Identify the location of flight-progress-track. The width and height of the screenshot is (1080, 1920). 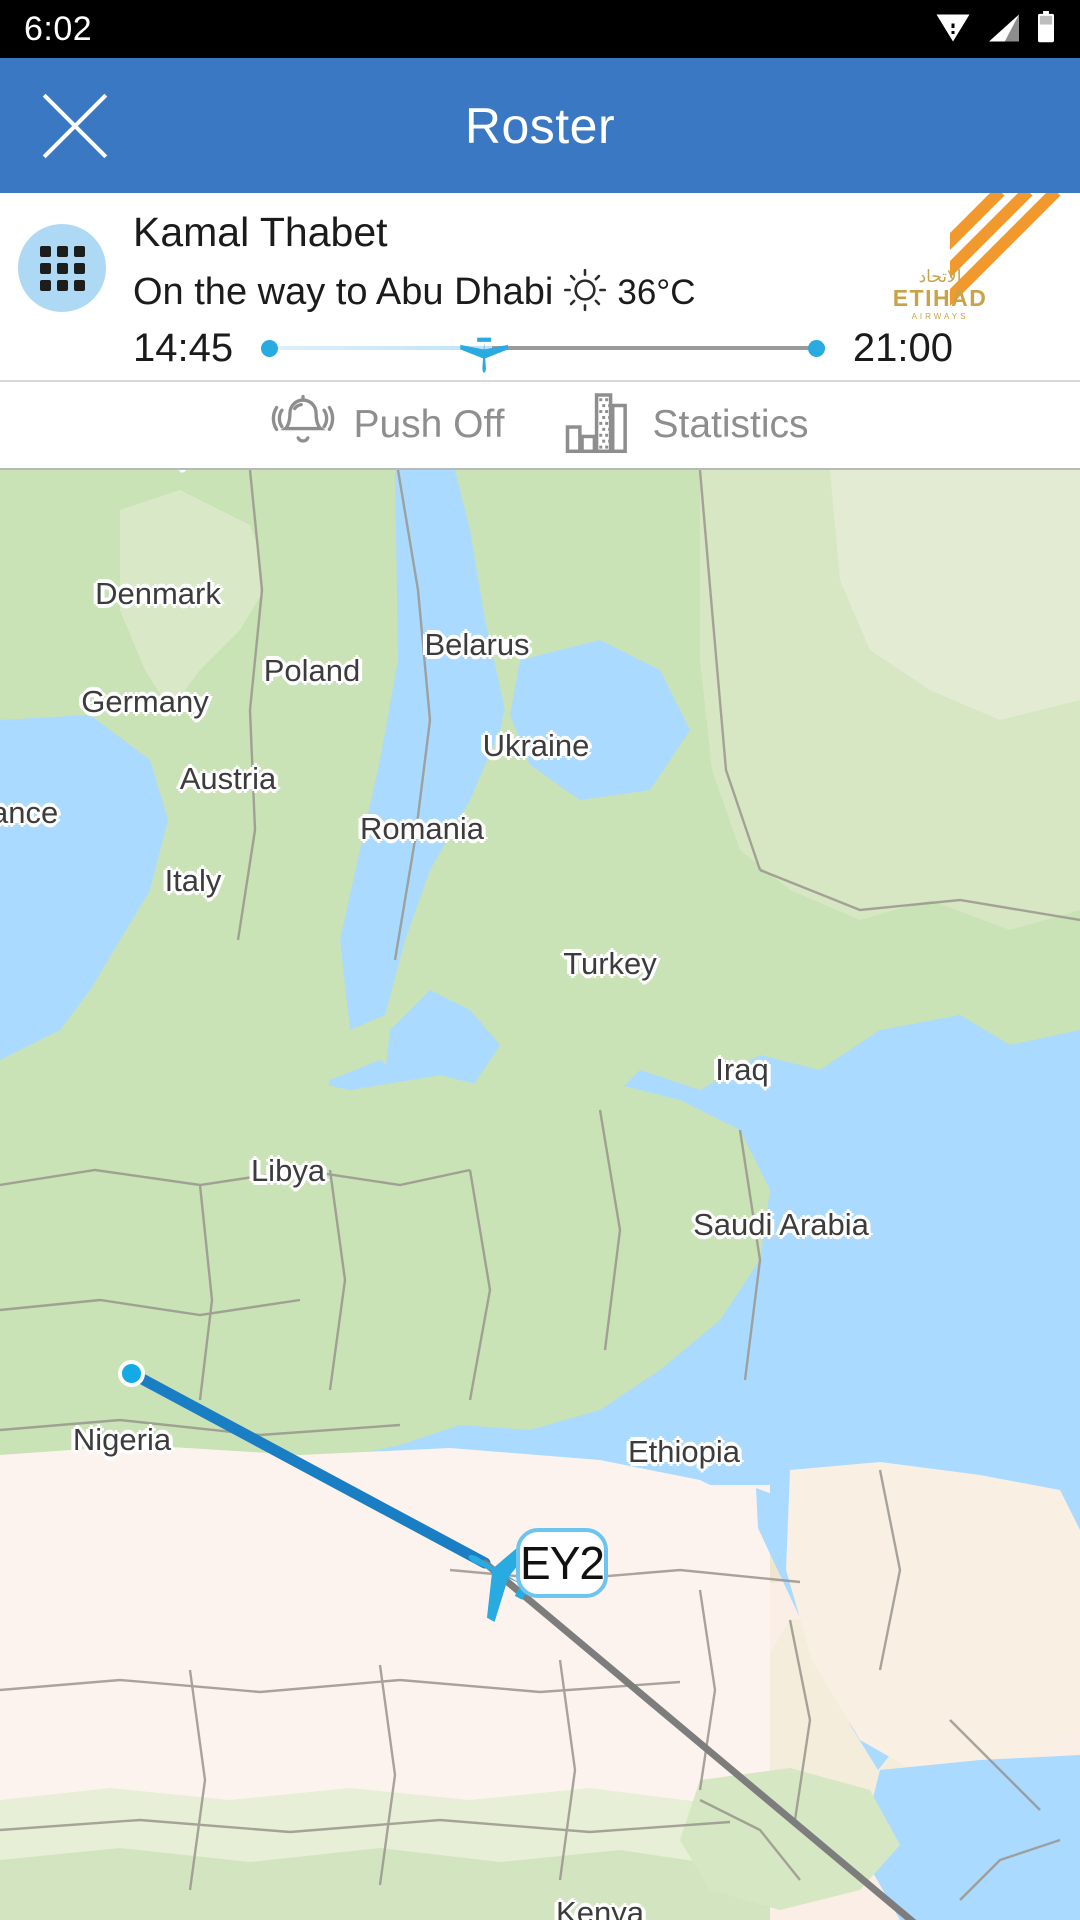
(543, 349).